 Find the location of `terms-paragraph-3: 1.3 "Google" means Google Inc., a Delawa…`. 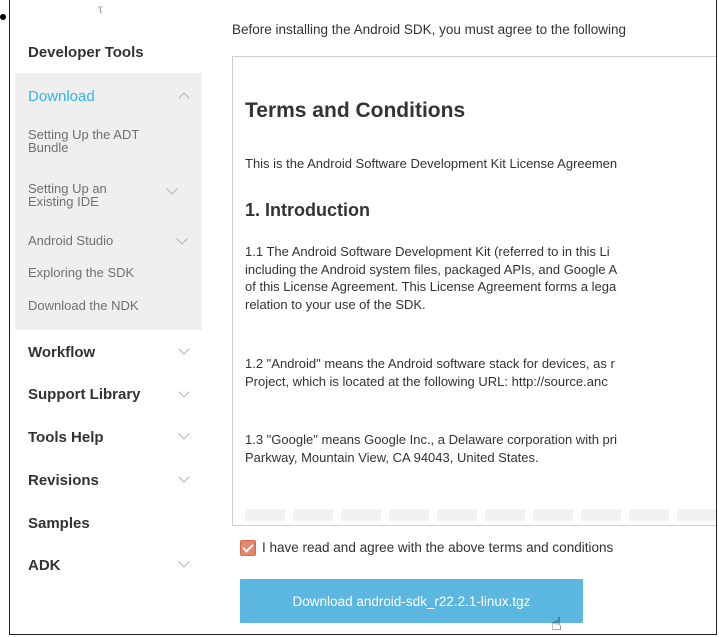

terms-paragraph-3: 1.3 "Google" means Google Inc., a Delawa… is located at coordinates (431, 448).